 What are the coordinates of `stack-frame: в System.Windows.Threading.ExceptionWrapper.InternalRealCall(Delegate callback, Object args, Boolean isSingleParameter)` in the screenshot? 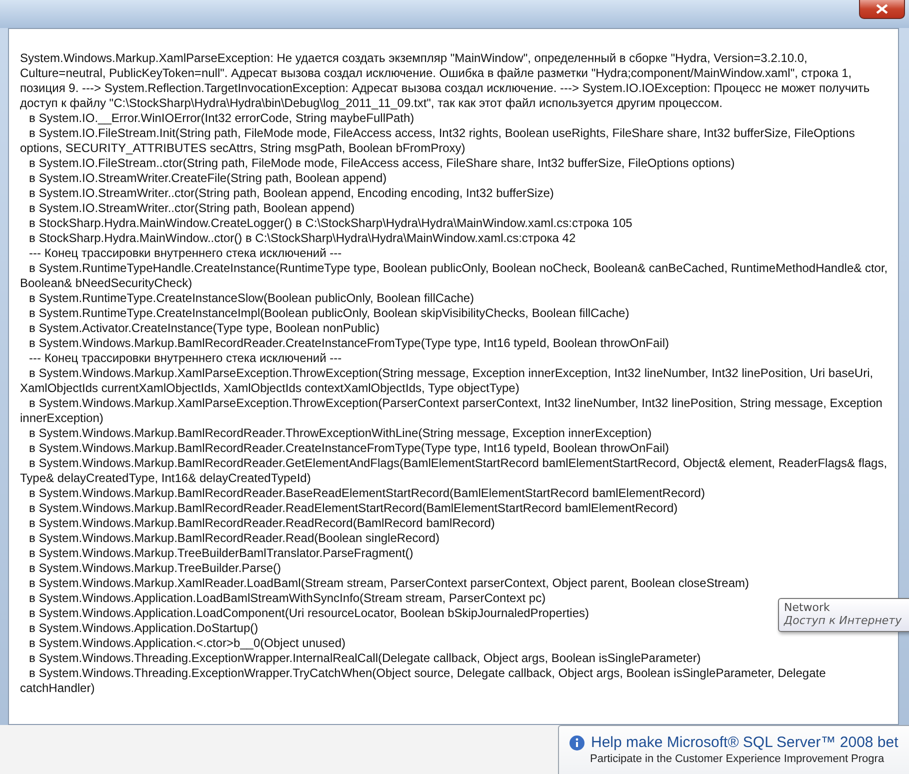 It's located at (360, 658).